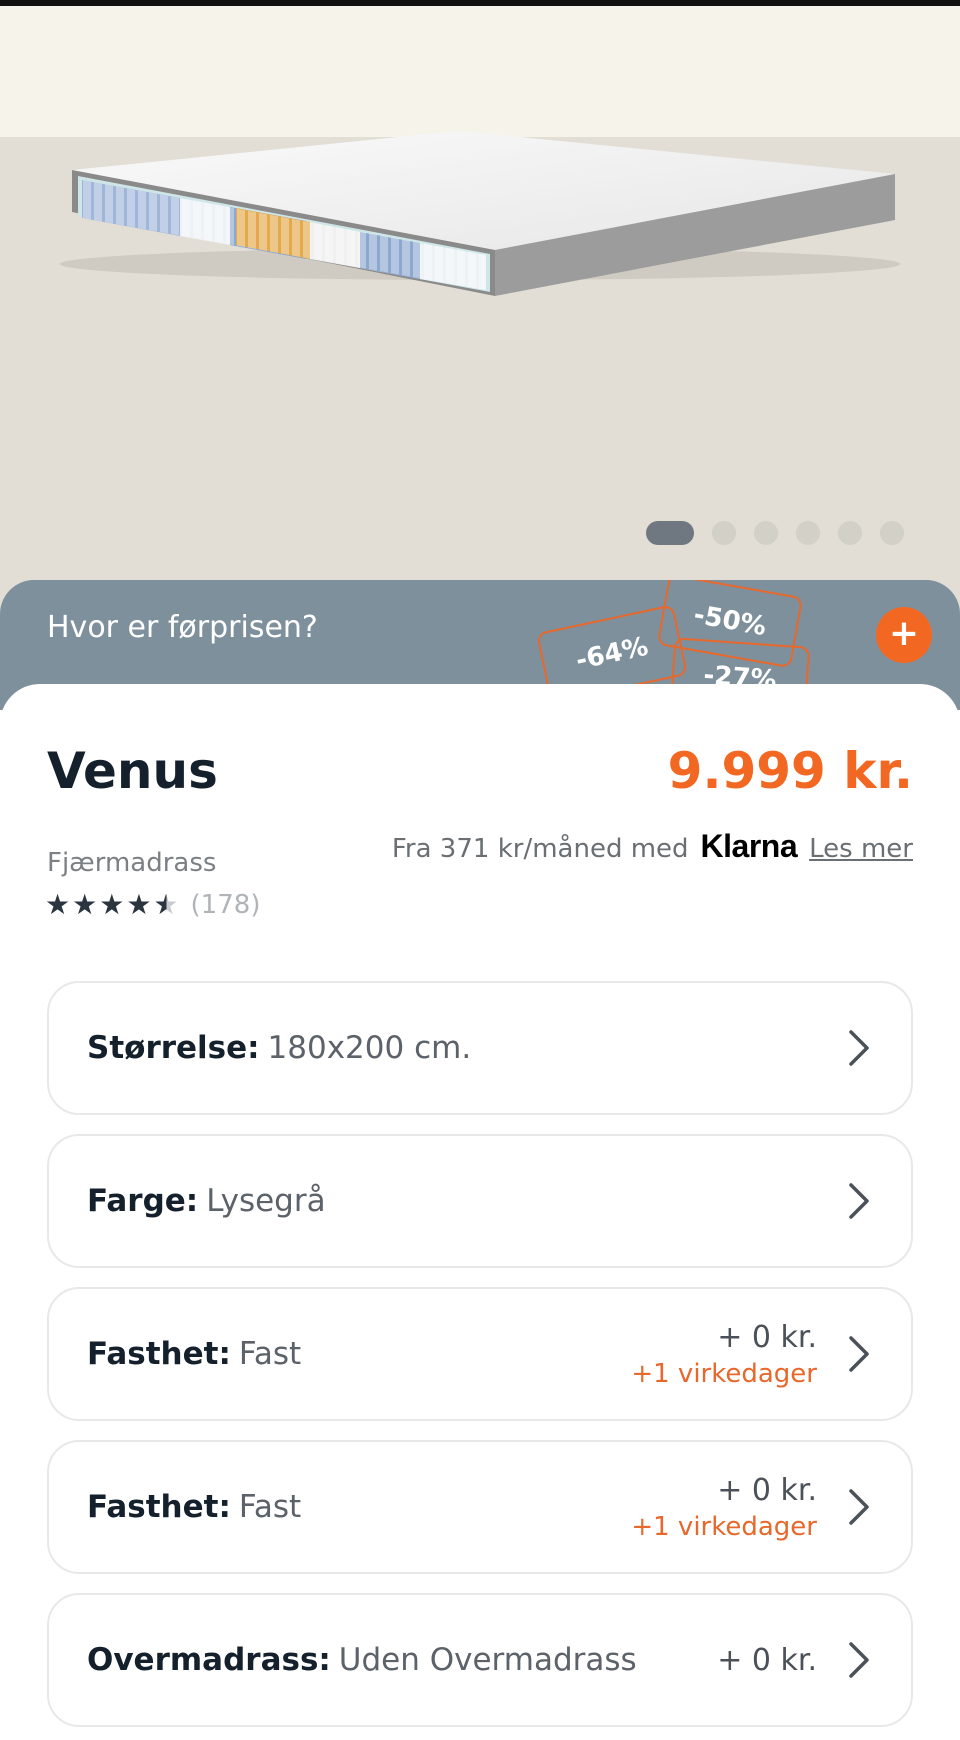 Image resolution: width=960 pixels, height=1740 pixels. What do you see at coordinates (132, 771) in the screenshot?
I see `product-title: Venus` at bounding box center [132, 771].